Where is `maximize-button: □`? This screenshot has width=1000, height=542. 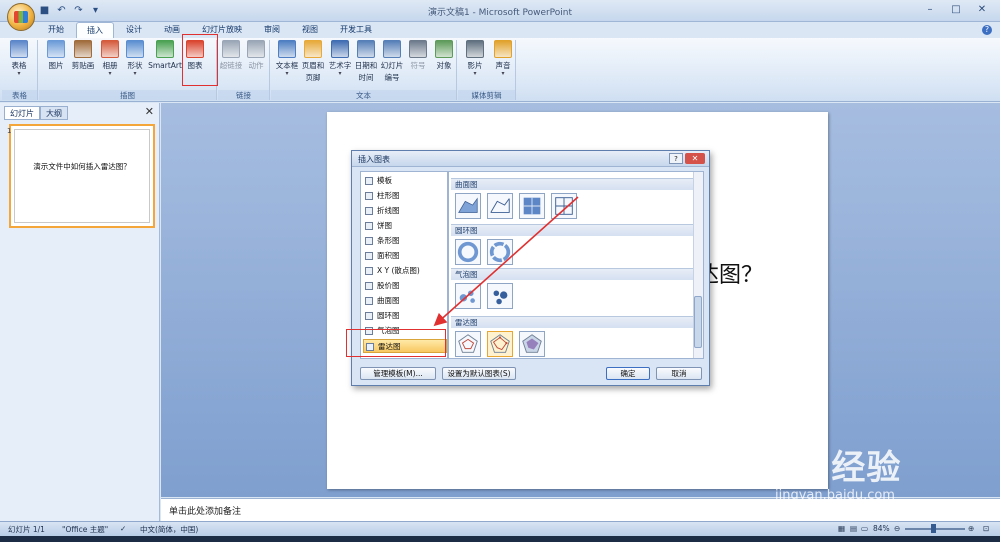 maximize-button: □ is located at coordinates (956, 10).